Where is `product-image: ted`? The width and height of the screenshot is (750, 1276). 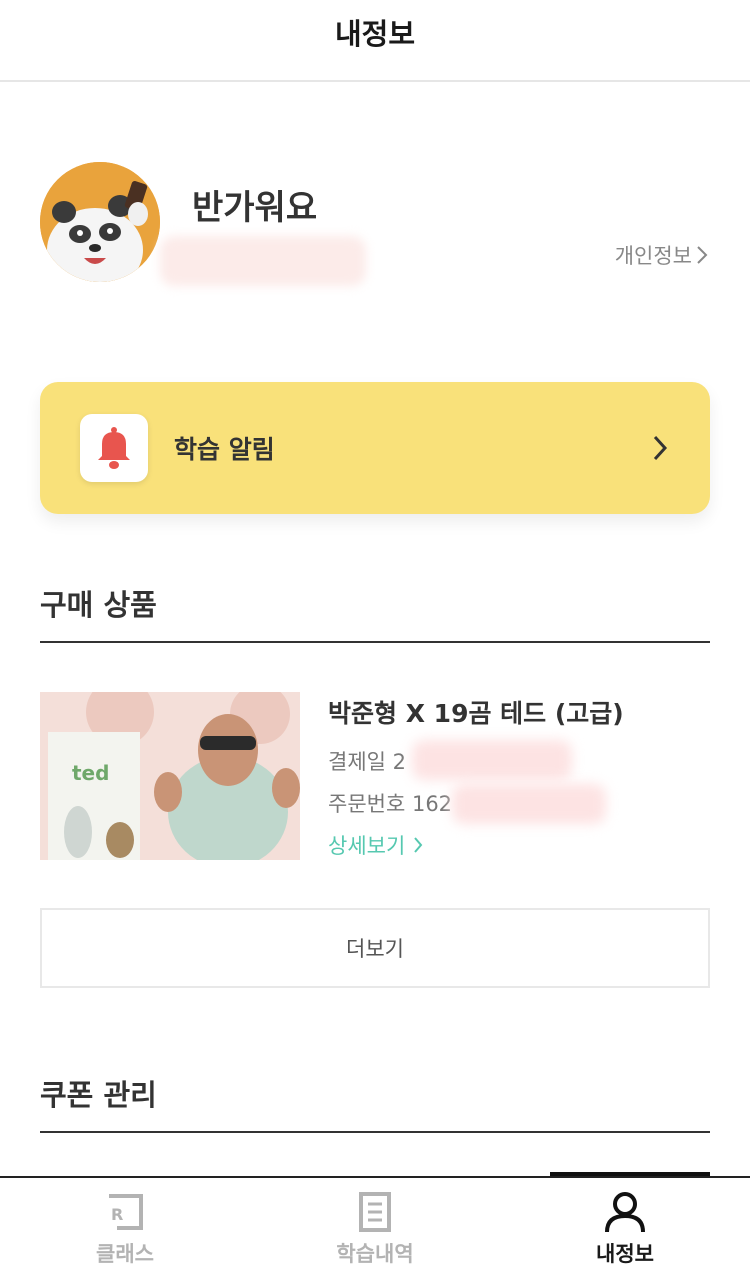 product-image: ted is located at coordinates (170, 776).